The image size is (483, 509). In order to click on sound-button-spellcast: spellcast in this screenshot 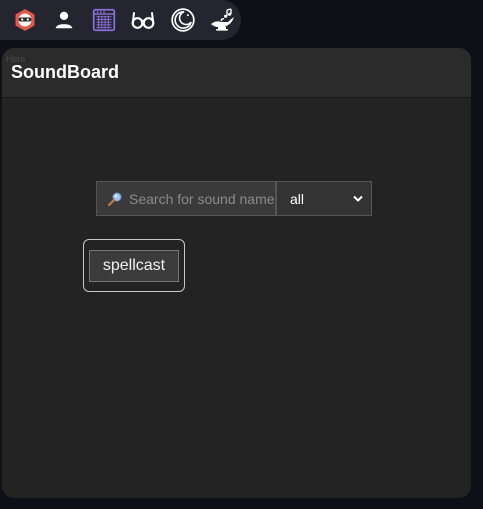, I will do `click(134, 265)`.